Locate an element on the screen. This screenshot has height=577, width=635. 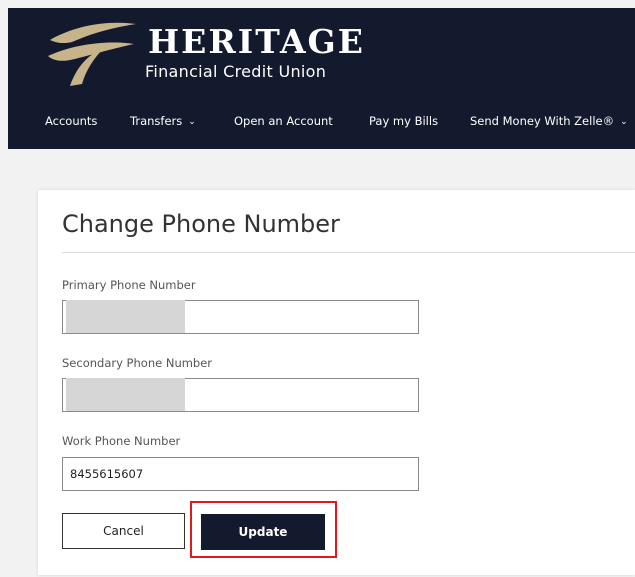
brand-name: HERITAGE is located at coordinates (256, 41).